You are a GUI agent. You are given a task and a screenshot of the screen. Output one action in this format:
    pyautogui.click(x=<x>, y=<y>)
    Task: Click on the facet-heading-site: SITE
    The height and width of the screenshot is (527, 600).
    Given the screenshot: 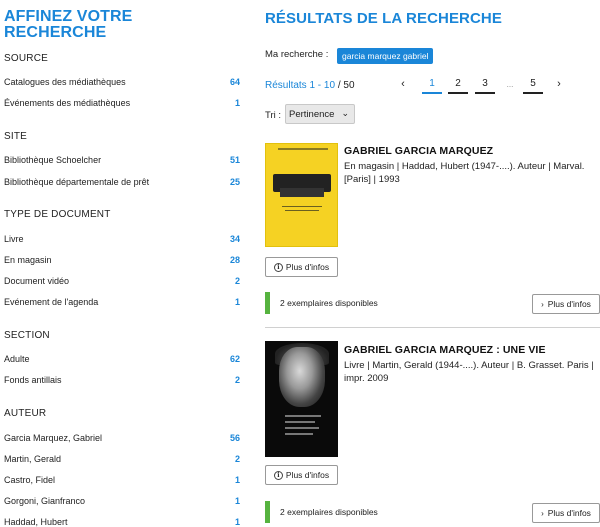 What is the action you would take?
    pyautogui.click(x=16, y=136)
    